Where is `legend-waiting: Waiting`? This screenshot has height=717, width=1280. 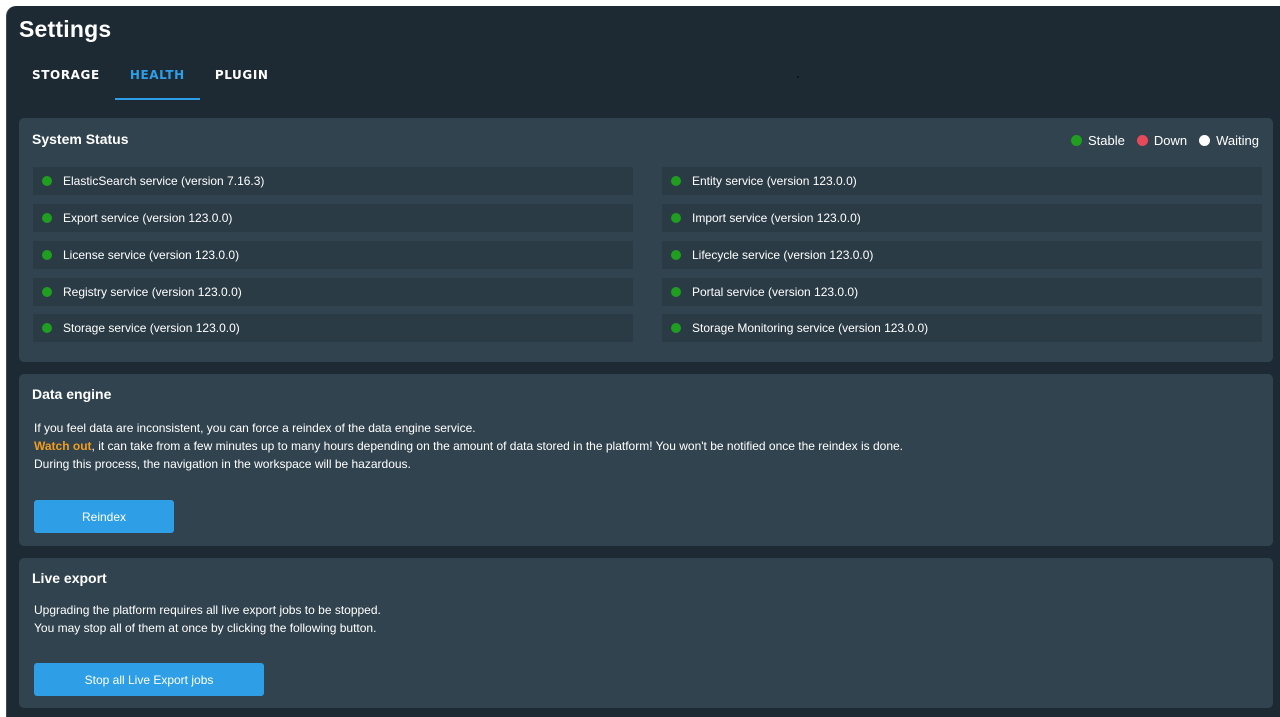 legend-waiting: Waiting is located at coordinates (1229, 140).